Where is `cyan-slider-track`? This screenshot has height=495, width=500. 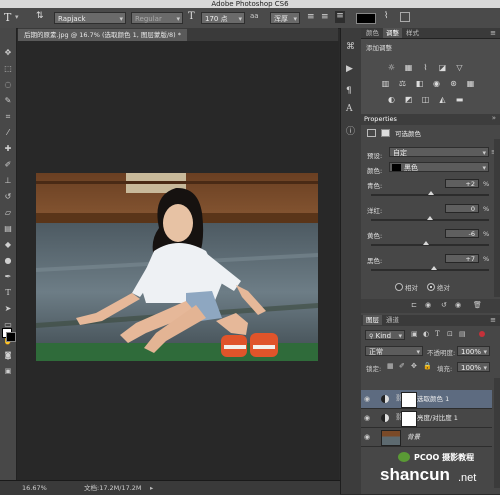
cyan-slider-track is located at coordinates (430, 193).